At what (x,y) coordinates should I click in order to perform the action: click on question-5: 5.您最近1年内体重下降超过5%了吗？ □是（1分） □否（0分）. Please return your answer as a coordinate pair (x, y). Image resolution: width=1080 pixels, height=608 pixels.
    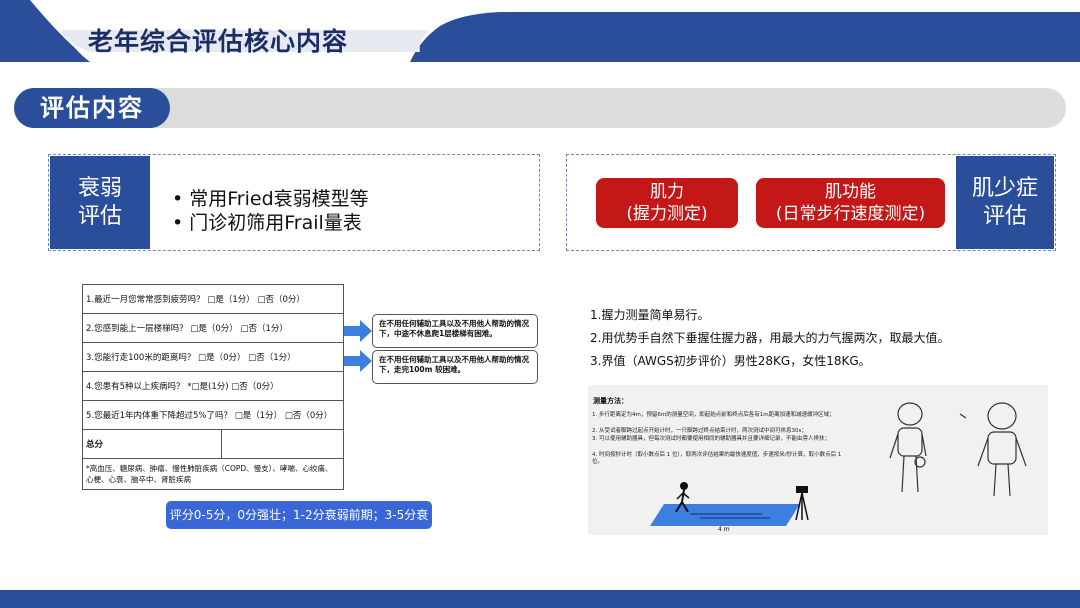
    Looking at the image, I should click on (209, 416).